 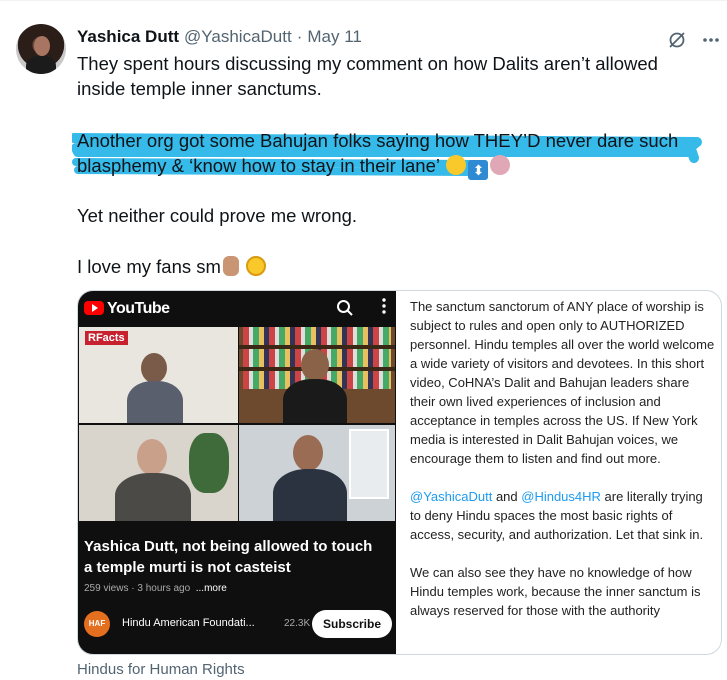 I want to click on author-name: Yashica Dutt, so click(x=128, y=37).